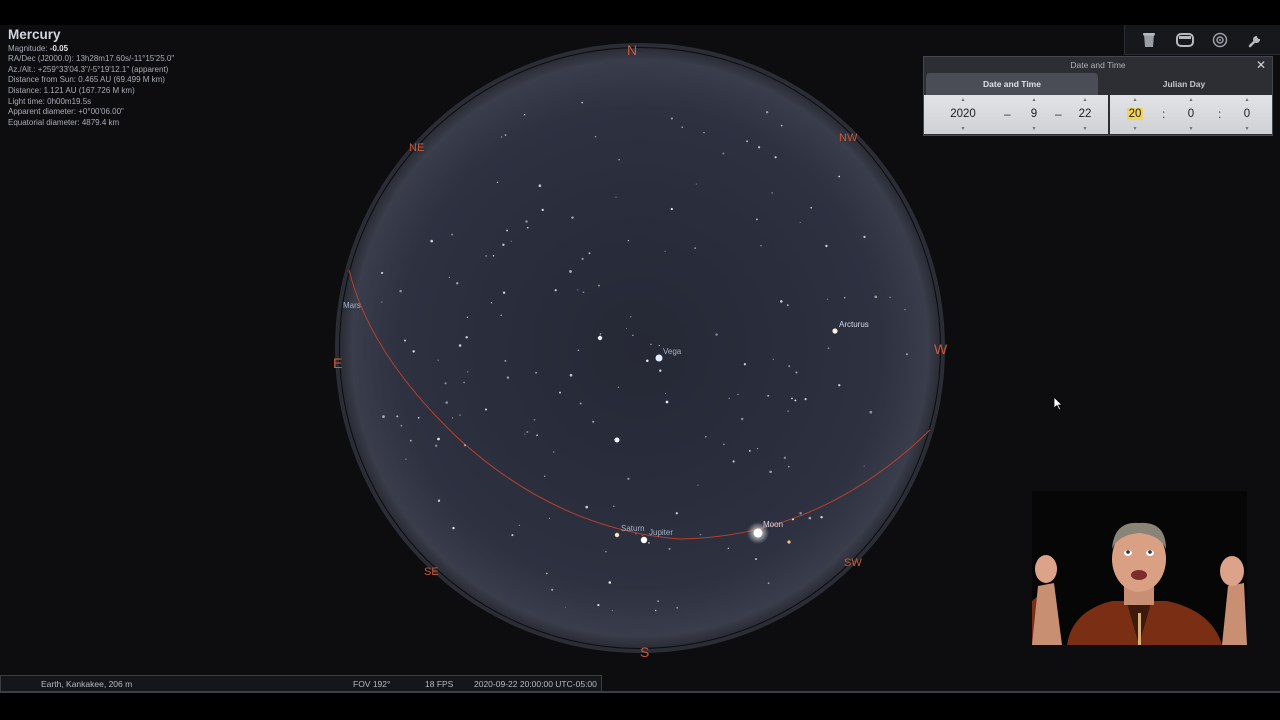 Image resolution: width=1280 pixels, height=720 pixels. What do you see at coordinates (1256, 40) in the screenshot?
I see `wrench-icon` at bounding box center [1256, 40].